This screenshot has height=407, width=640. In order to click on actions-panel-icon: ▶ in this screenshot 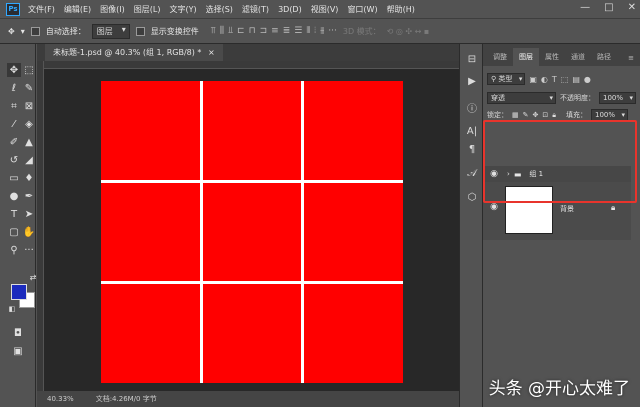, I will do `click(472, 81)`.